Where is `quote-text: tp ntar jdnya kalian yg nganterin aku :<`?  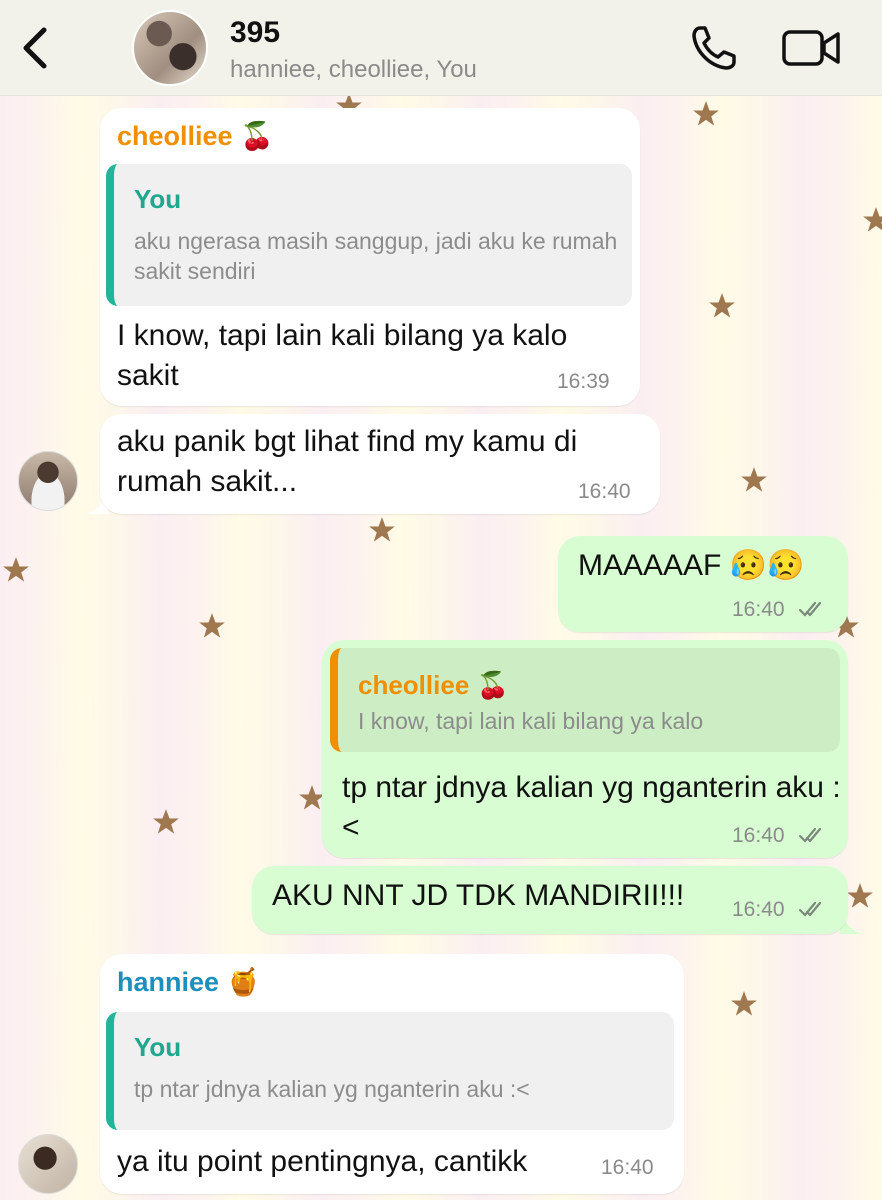 quote-text: tp ntar jdnya kalian yg nganterin aku :< is located at coordinates (332, 1089).